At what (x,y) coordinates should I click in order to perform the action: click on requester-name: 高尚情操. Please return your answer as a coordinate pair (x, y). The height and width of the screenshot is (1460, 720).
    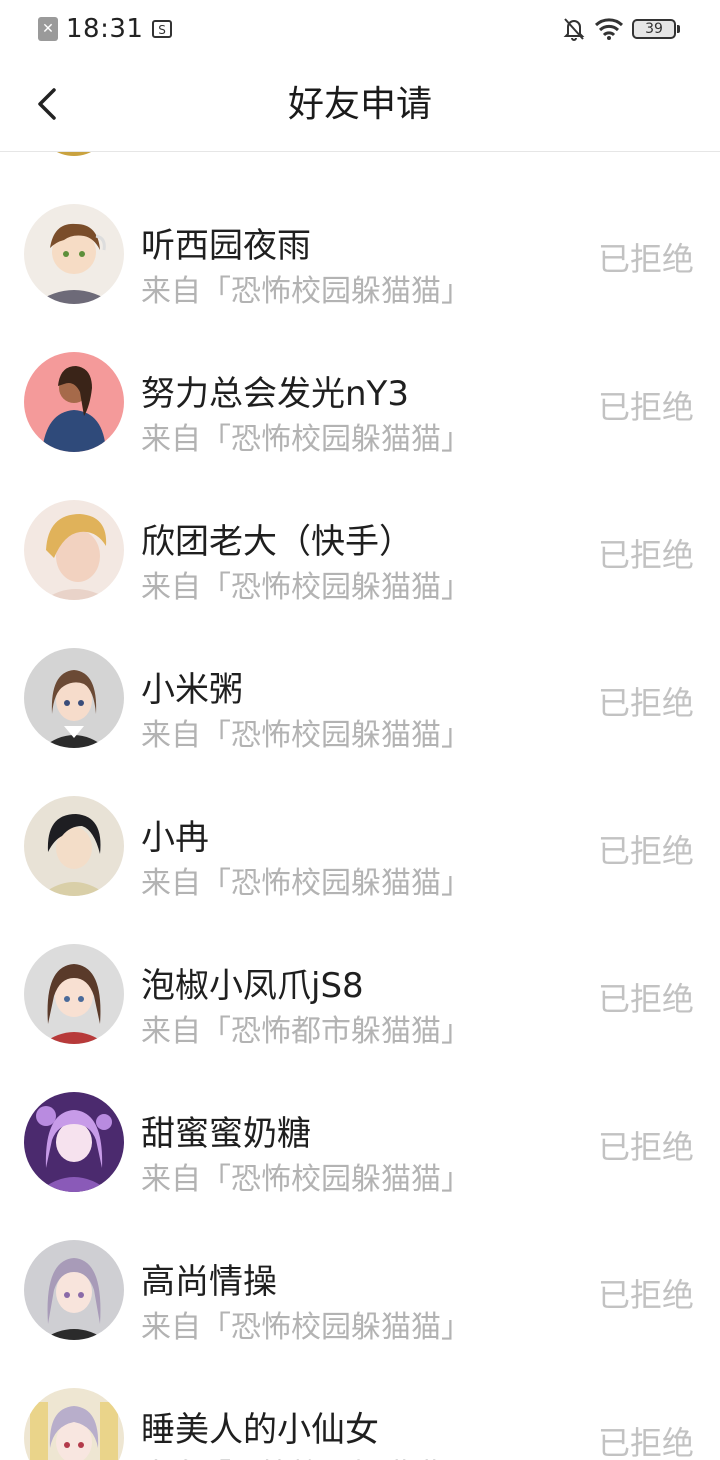
    Looking at the image, I should click on (209, 1282).